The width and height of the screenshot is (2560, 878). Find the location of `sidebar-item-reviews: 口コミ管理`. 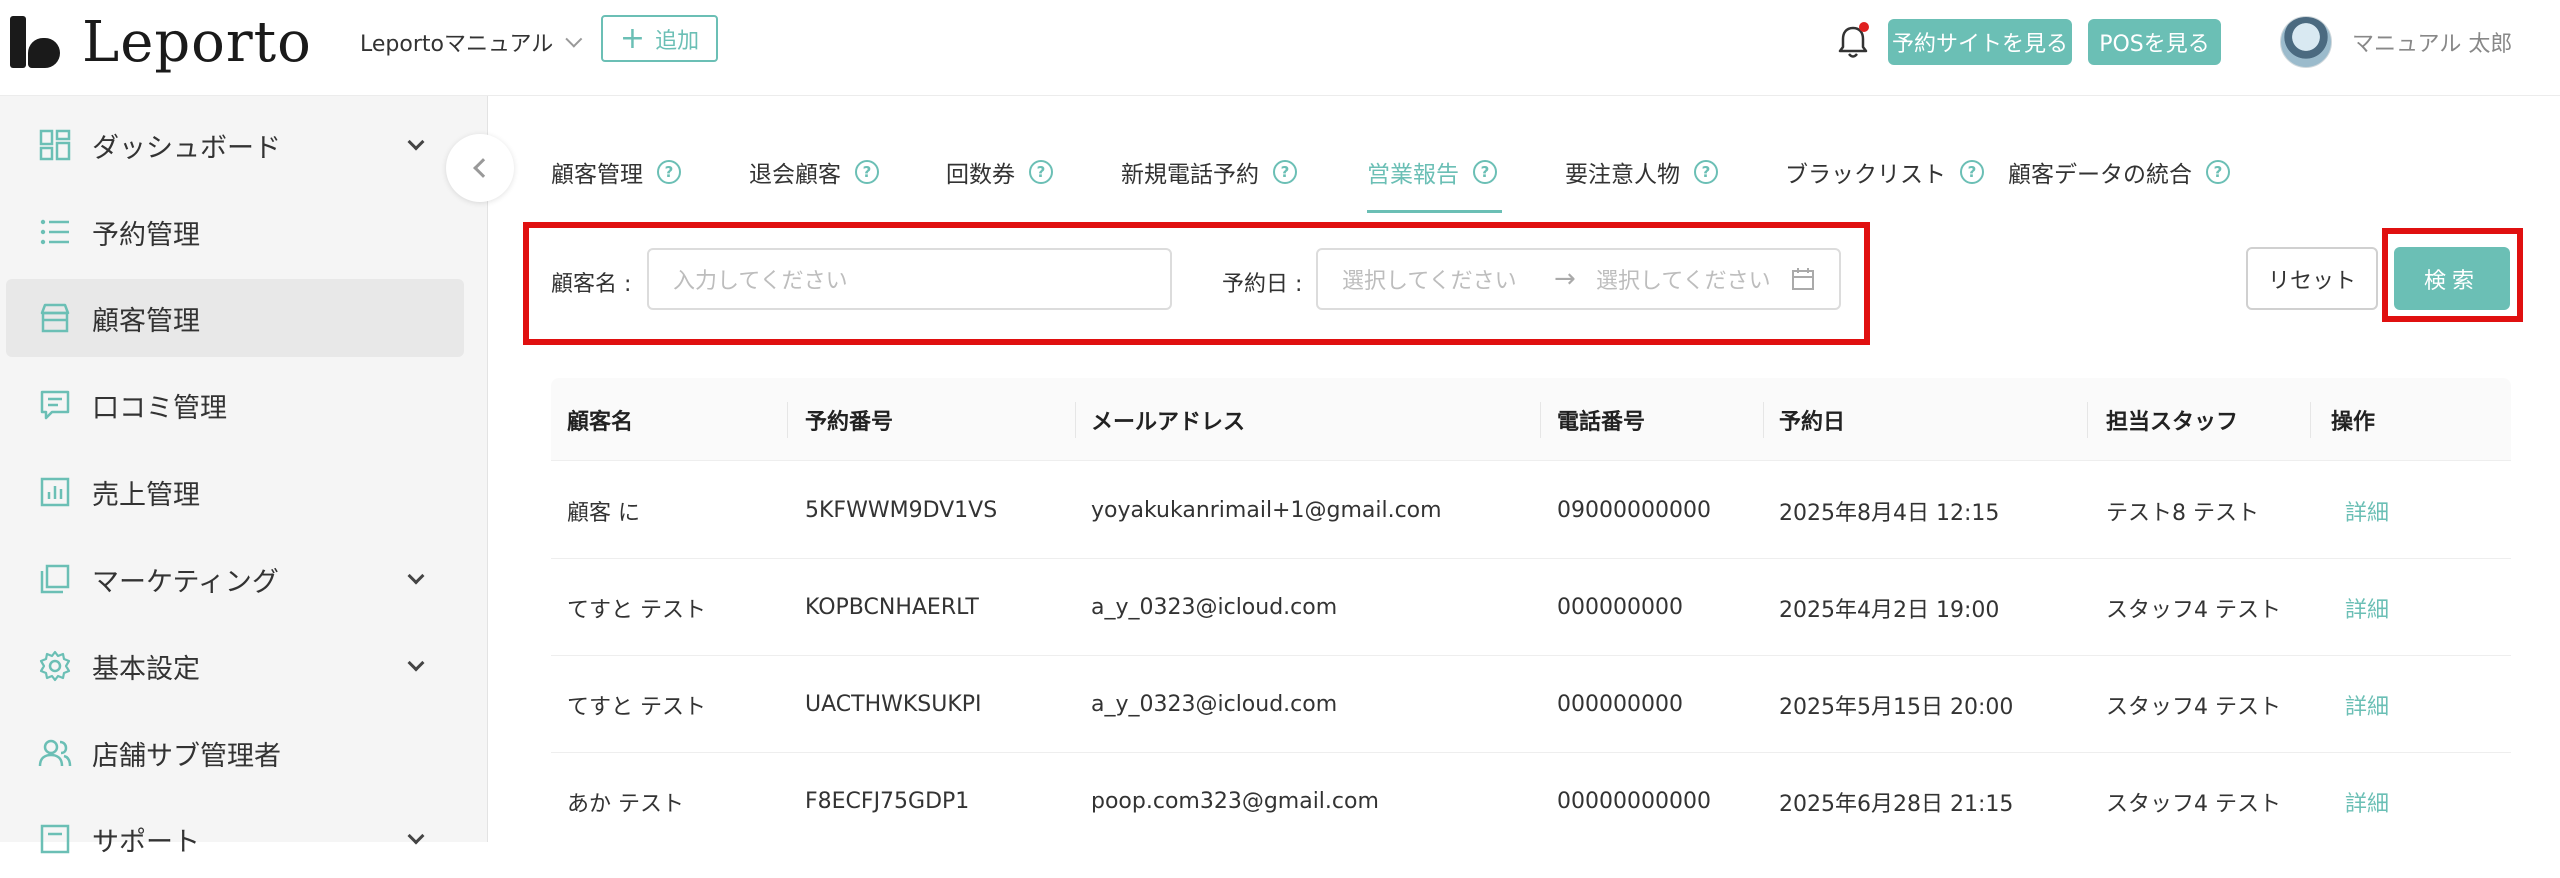

sidebar-item-reviews: 口コミ管理 is located at coordinates (235, 405).